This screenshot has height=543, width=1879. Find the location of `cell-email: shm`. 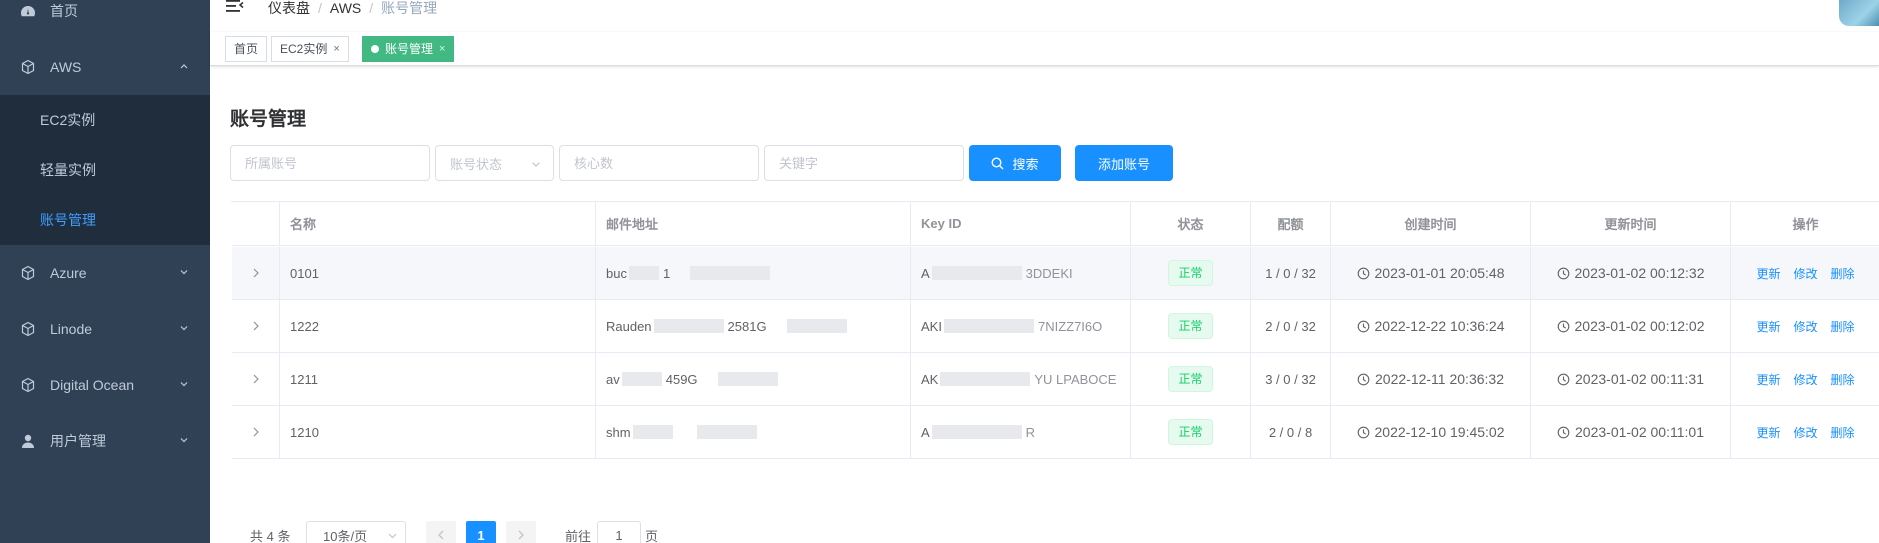

cell-email: shm is located at coordinates (753, 432).